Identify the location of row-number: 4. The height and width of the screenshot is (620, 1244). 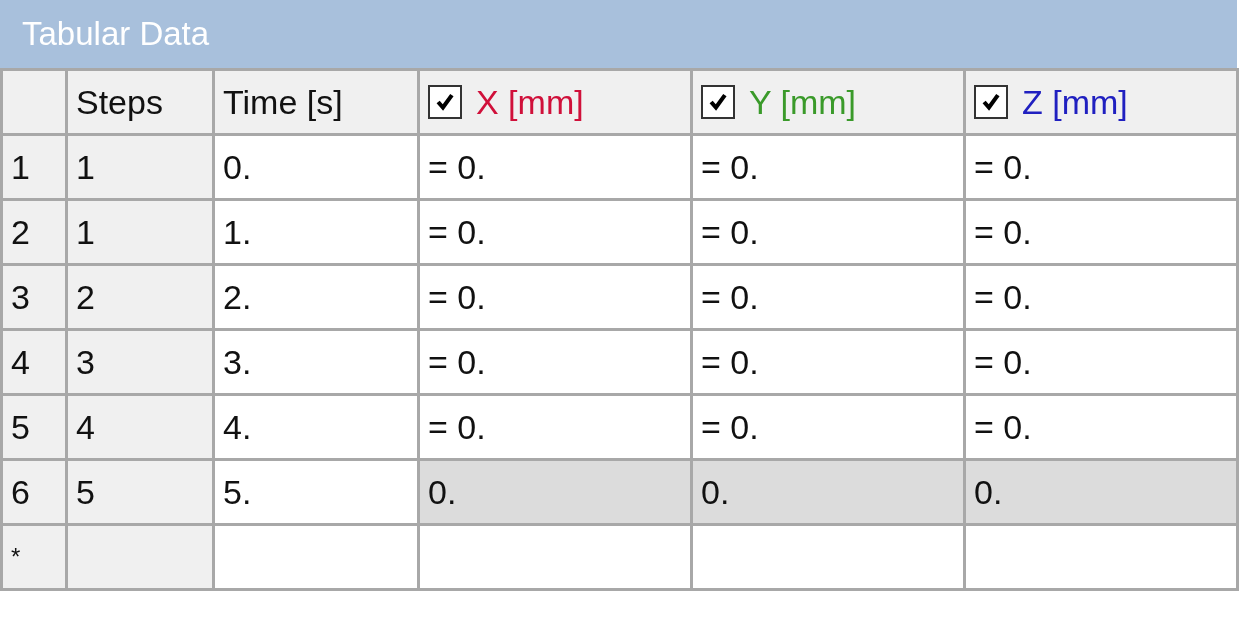
(34, 362).